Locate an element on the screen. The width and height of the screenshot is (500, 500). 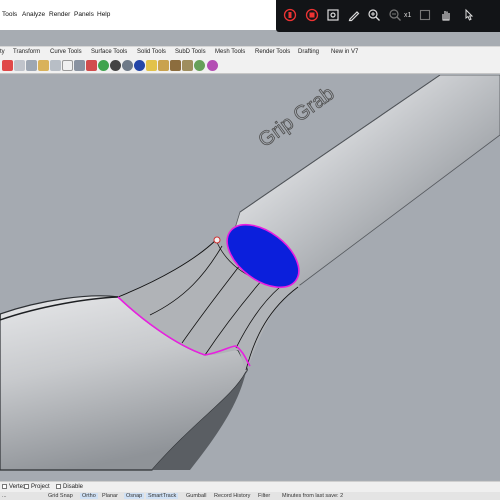
osnap-disable: Disable is located at coordinates (69, 487).